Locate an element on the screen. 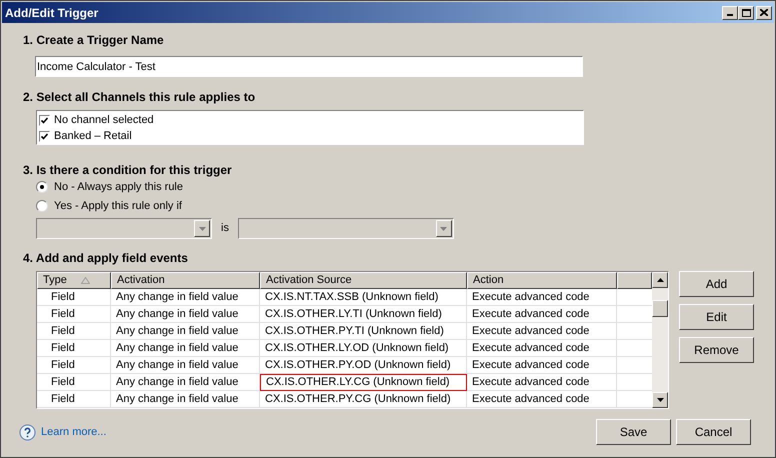  column-header: Action is located at coordinates (542, 280).